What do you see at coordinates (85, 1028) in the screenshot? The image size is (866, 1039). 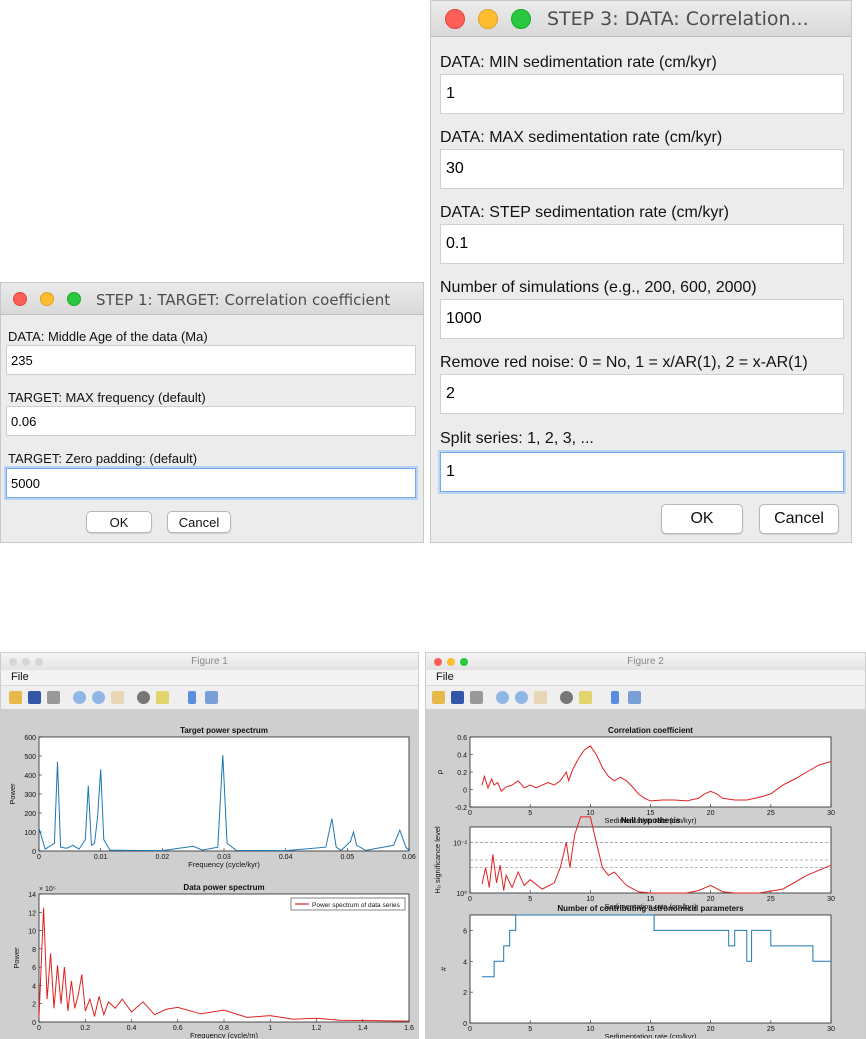 I see `x-tick-label: 0.2` at bounding box center [85, 1028].